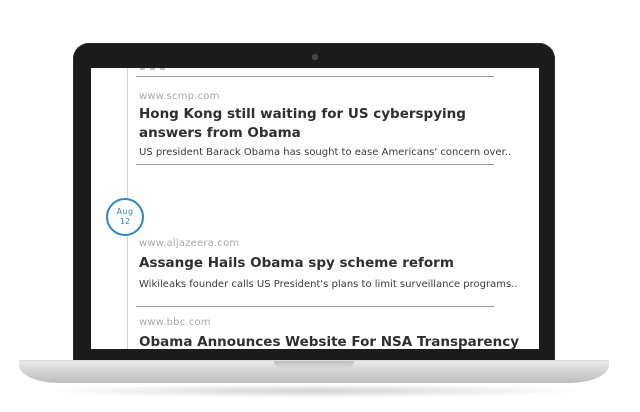 This screenshot has width=640, height=412. Describe the element at coordinates (315, 57) in the screenshot. I see `camera-icon` at that location.